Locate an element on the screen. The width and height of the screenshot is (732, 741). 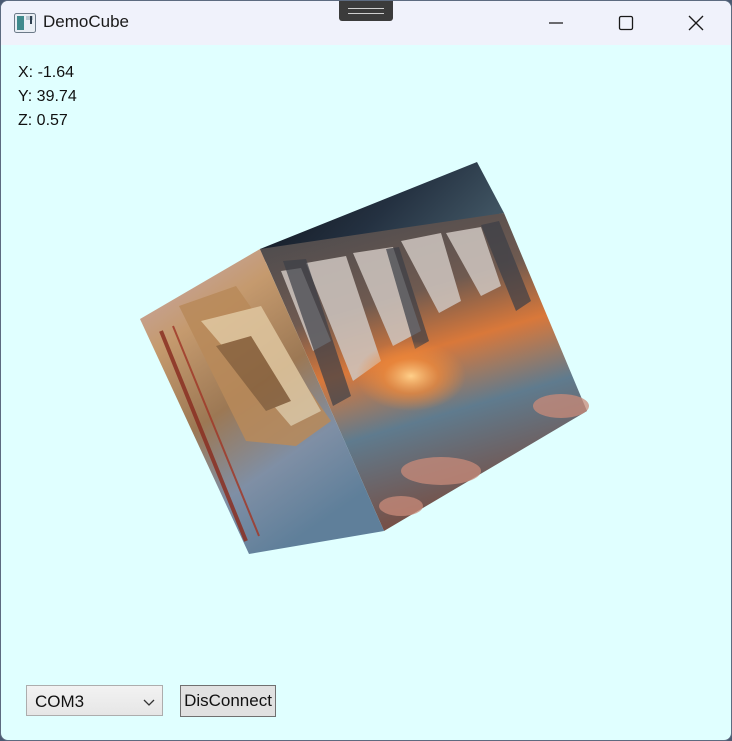
com-port-value: COM3 is located at coordinates (60, 701).